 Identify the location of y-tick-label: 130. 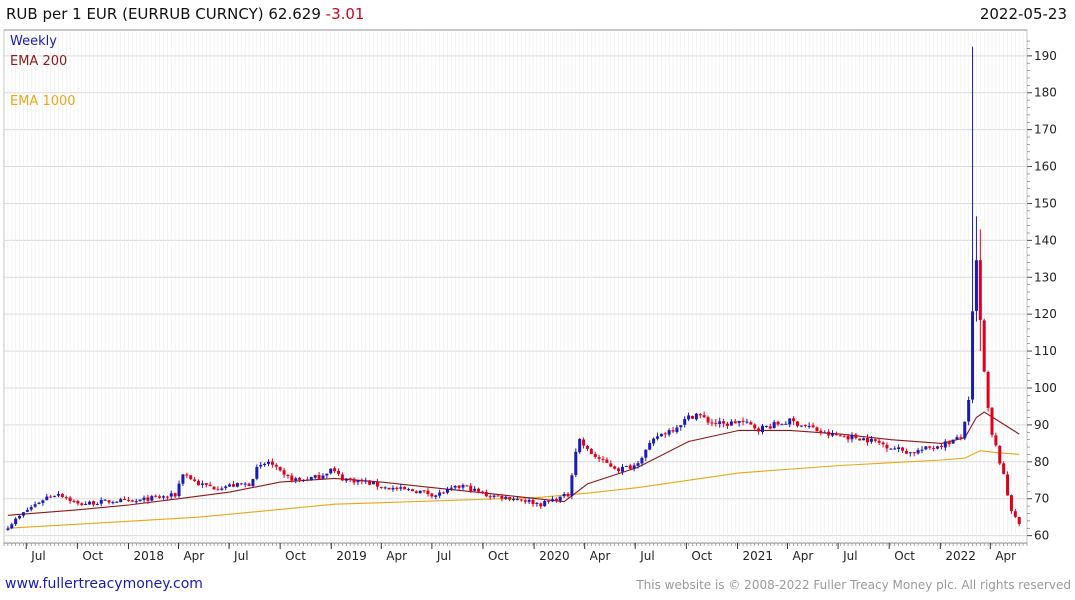
(1045, 277).